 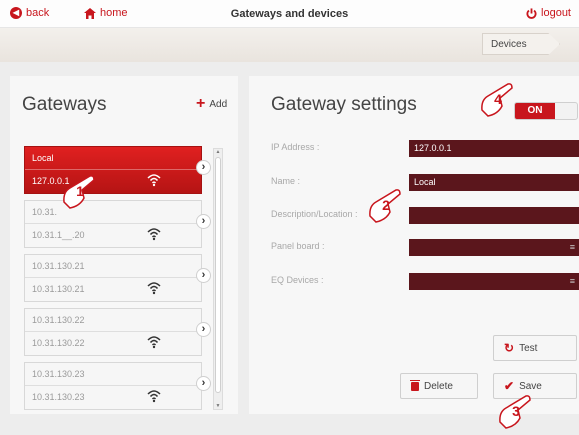 I want to click on delete-label: Delete, so click(x=438, y=386).